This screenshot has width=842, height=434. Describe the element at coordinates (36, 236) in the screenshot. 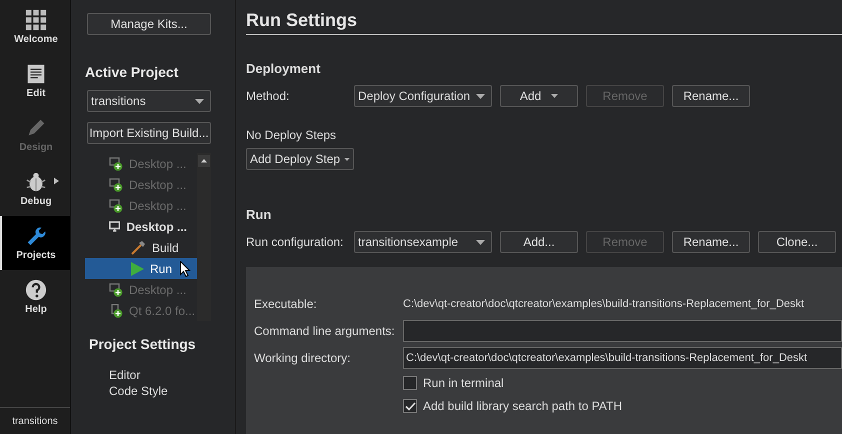

I see `wrench-icon` at that location.